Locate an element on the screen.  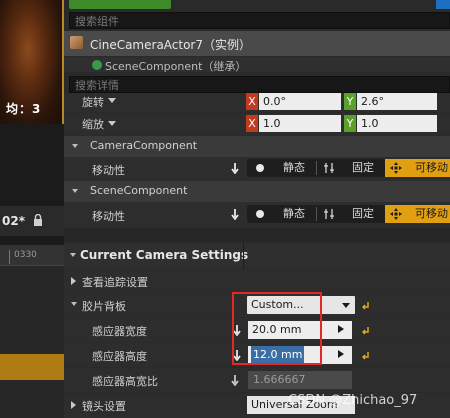
detail-search-input: 搜索详情 is located at coordinates (259, 84).